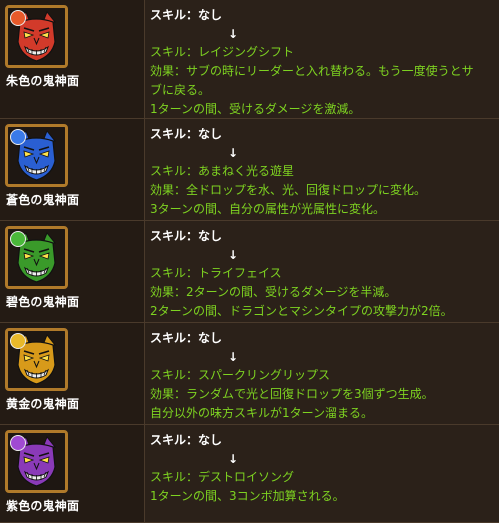  Describe the element at coordinates (72, 169) in the screenshot. I see `monster-cell: 蒼色の鬼神面` at that location.